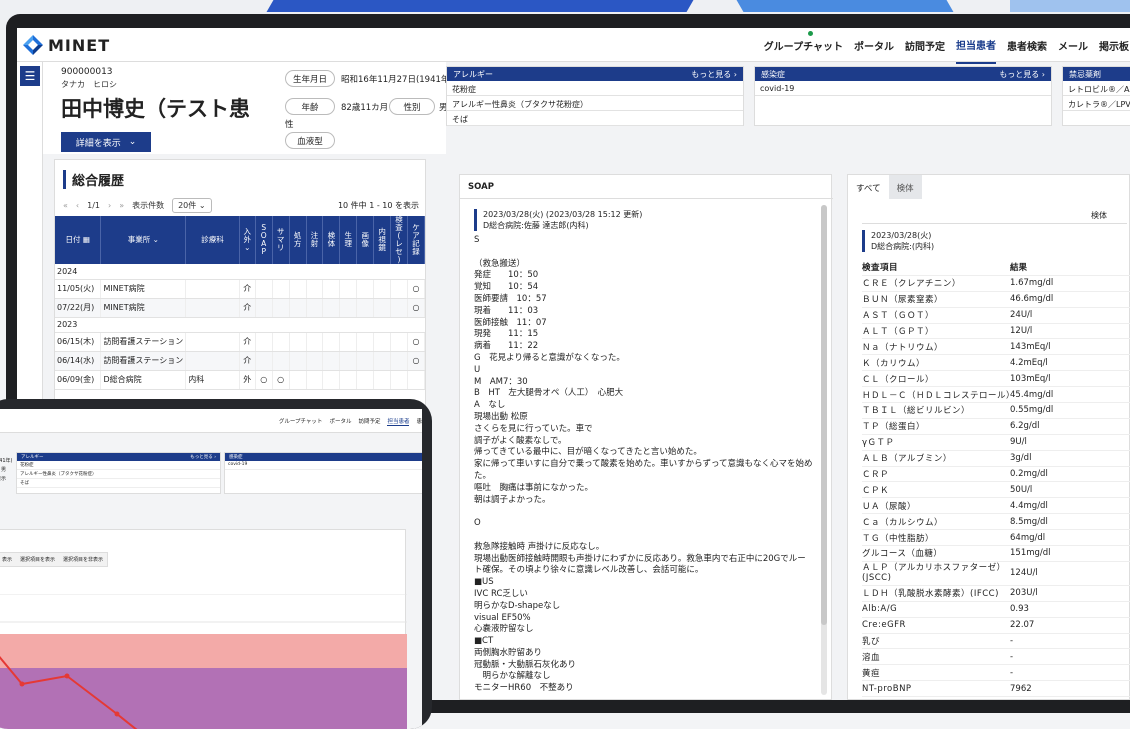  Describe the element at coordinates (213, 240) in the screenshot. I see `history-col-2: 診療科` at that location.